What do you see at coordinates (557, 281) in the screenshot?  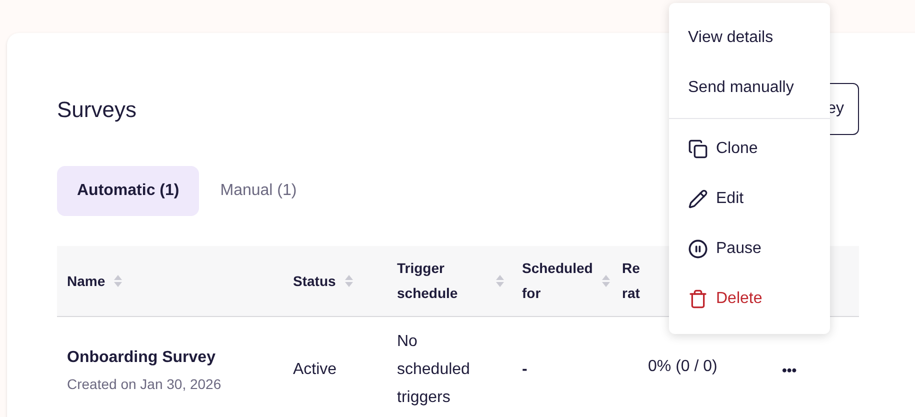 I see `column-header: Scheduled for` at bounding box center [557, 281].